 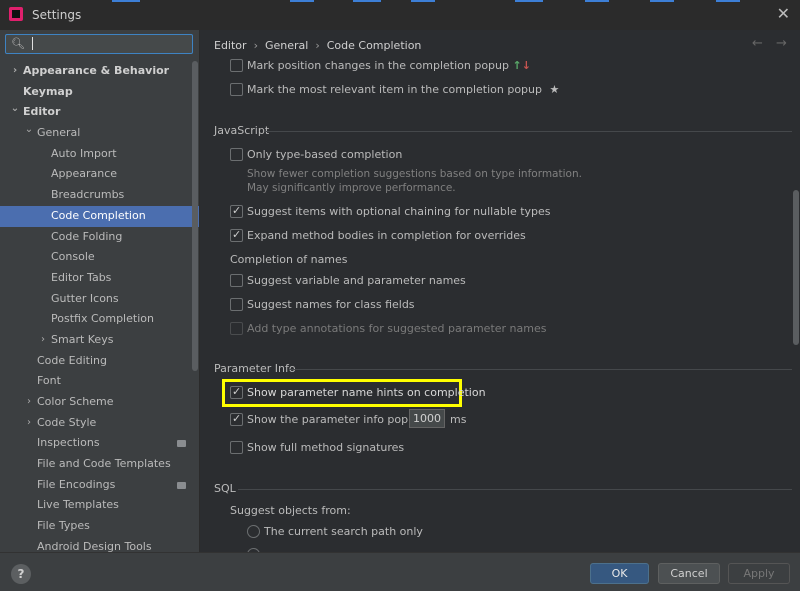 What do you see at coordinates (99, 216) in the screenshot?
I see `sidebar-item-code-completion: Code Completion` at bounding box center [99, 216].